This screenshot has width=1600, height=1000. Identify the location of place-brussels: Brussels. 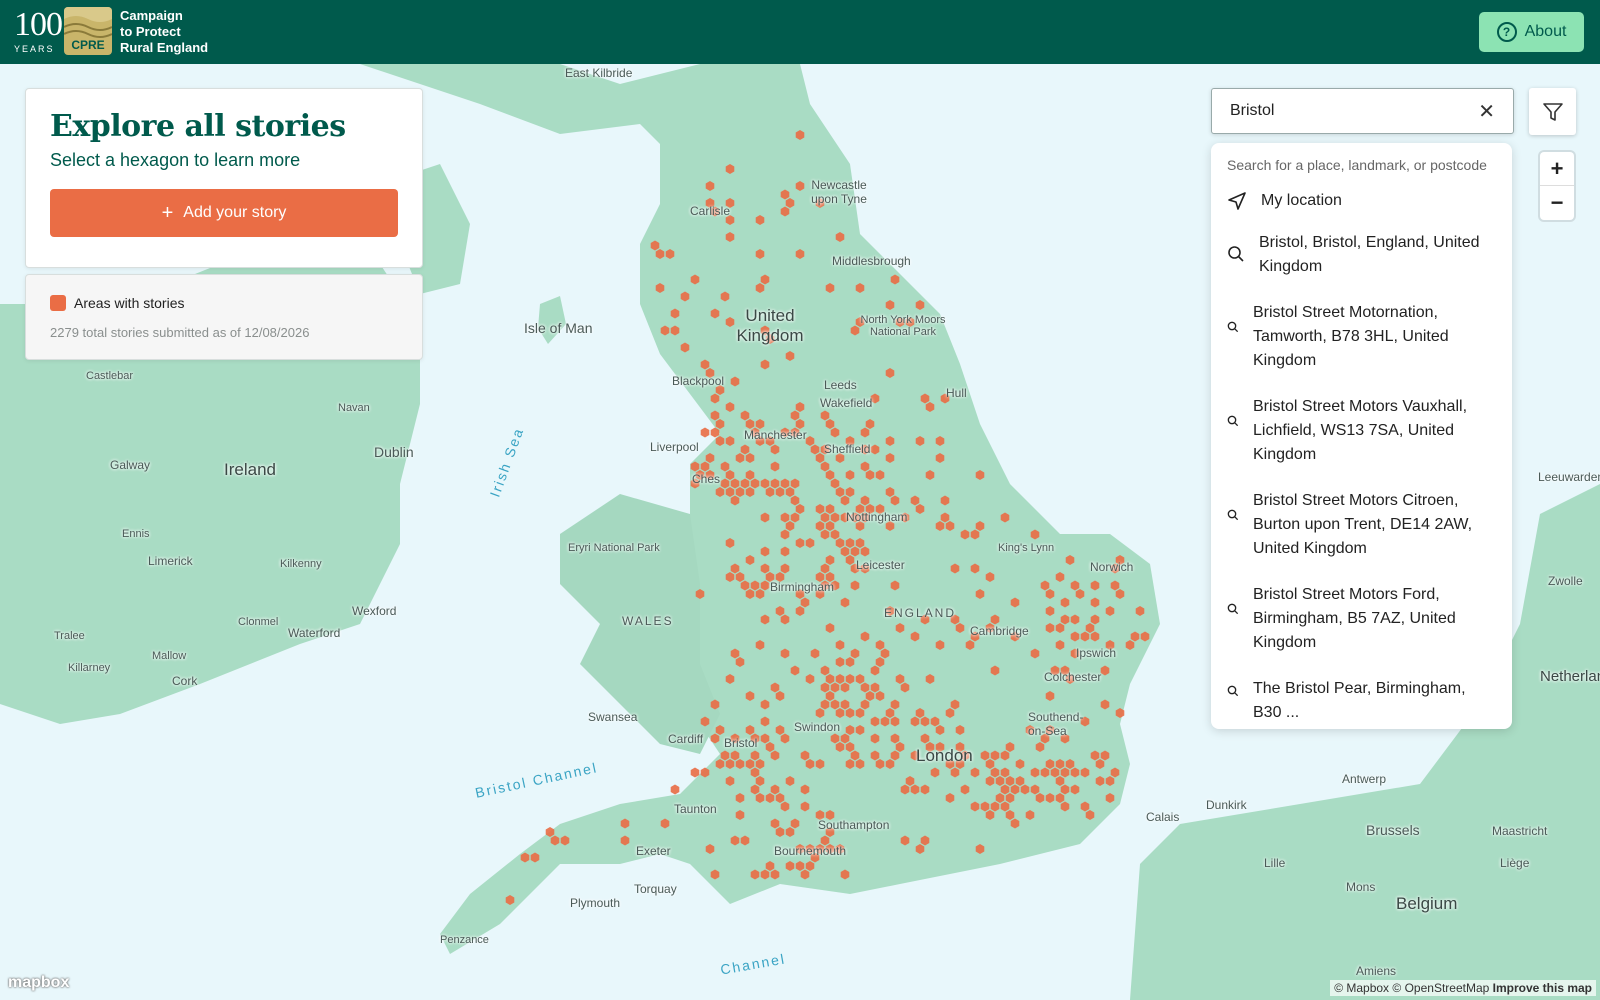
(1393, 830).